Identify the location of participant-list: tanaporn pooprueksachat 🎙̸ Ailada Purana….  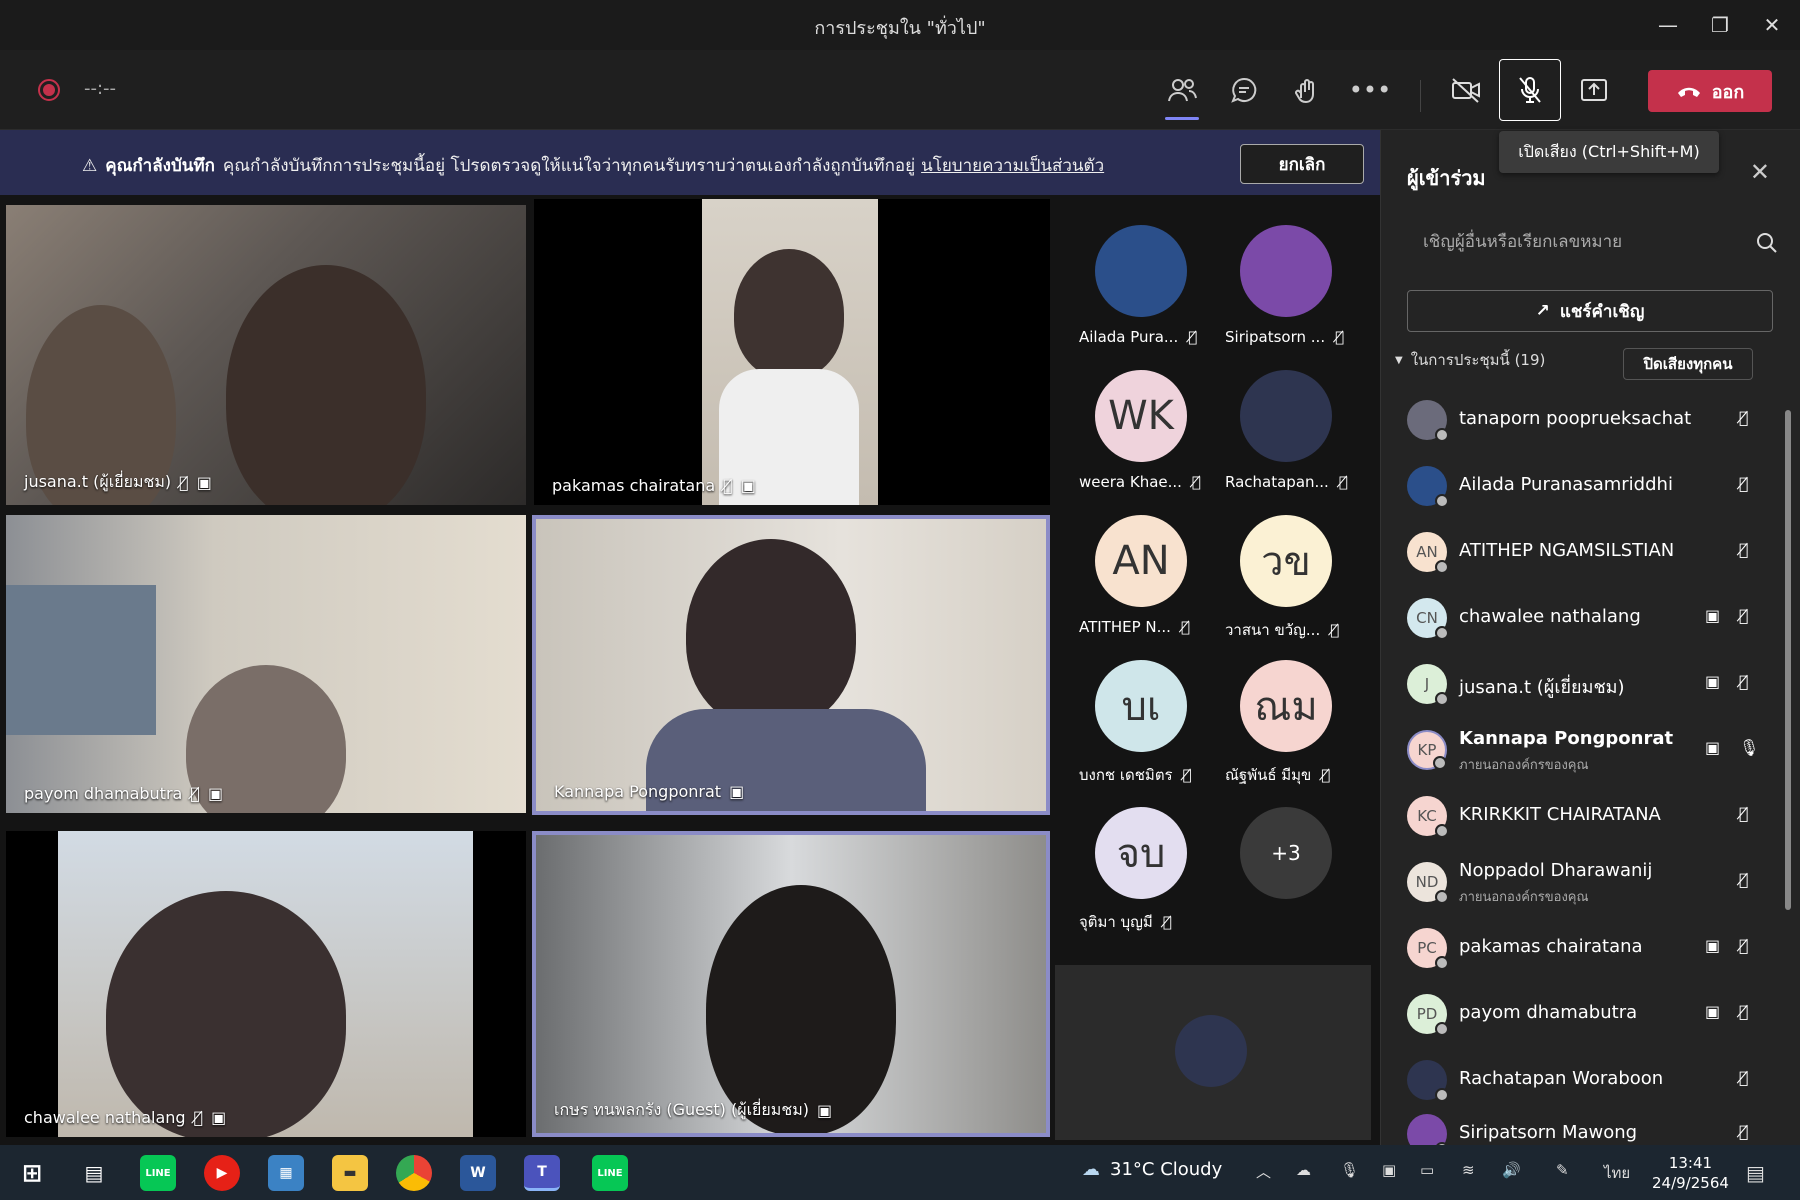
(1581, 768).